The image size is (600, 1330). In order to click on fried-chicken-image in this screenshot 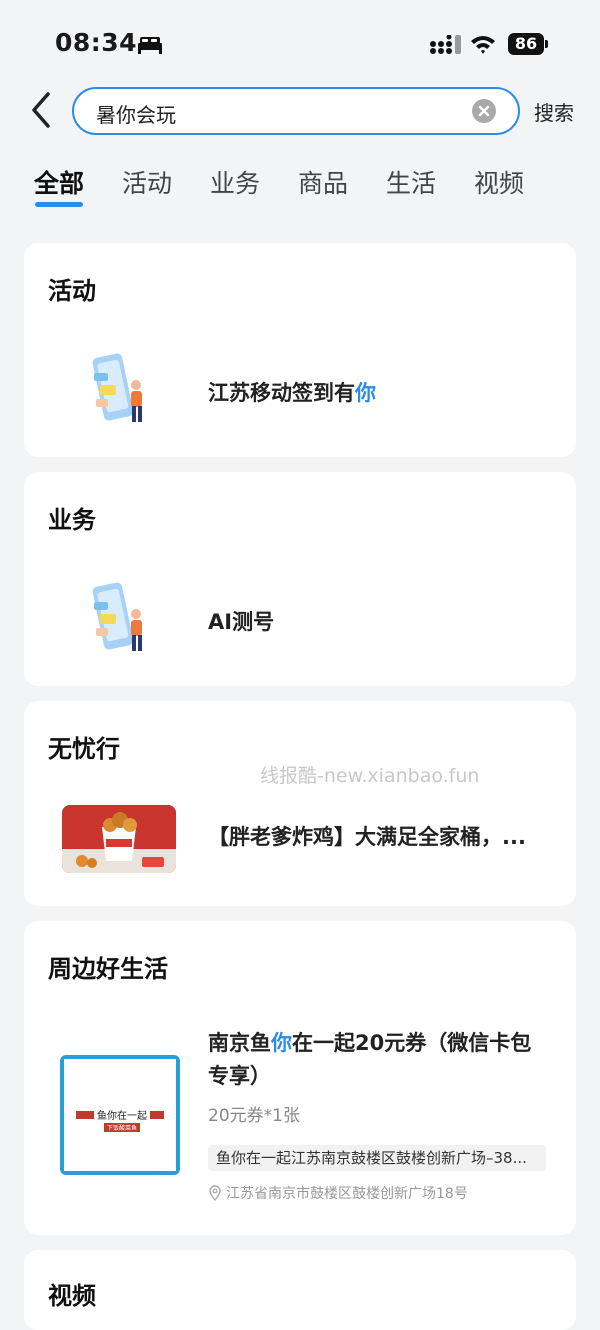, I will do `click(119, 839)`.